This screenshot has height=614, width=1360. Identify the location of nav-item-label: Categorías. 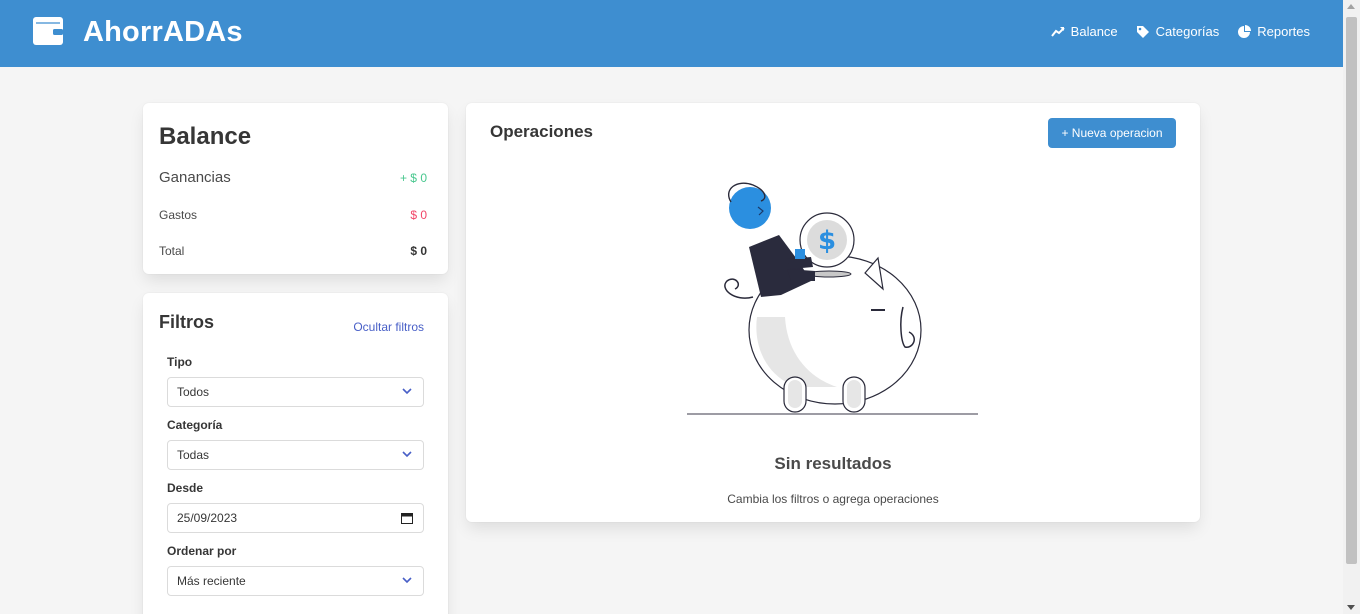
(1187, 31).